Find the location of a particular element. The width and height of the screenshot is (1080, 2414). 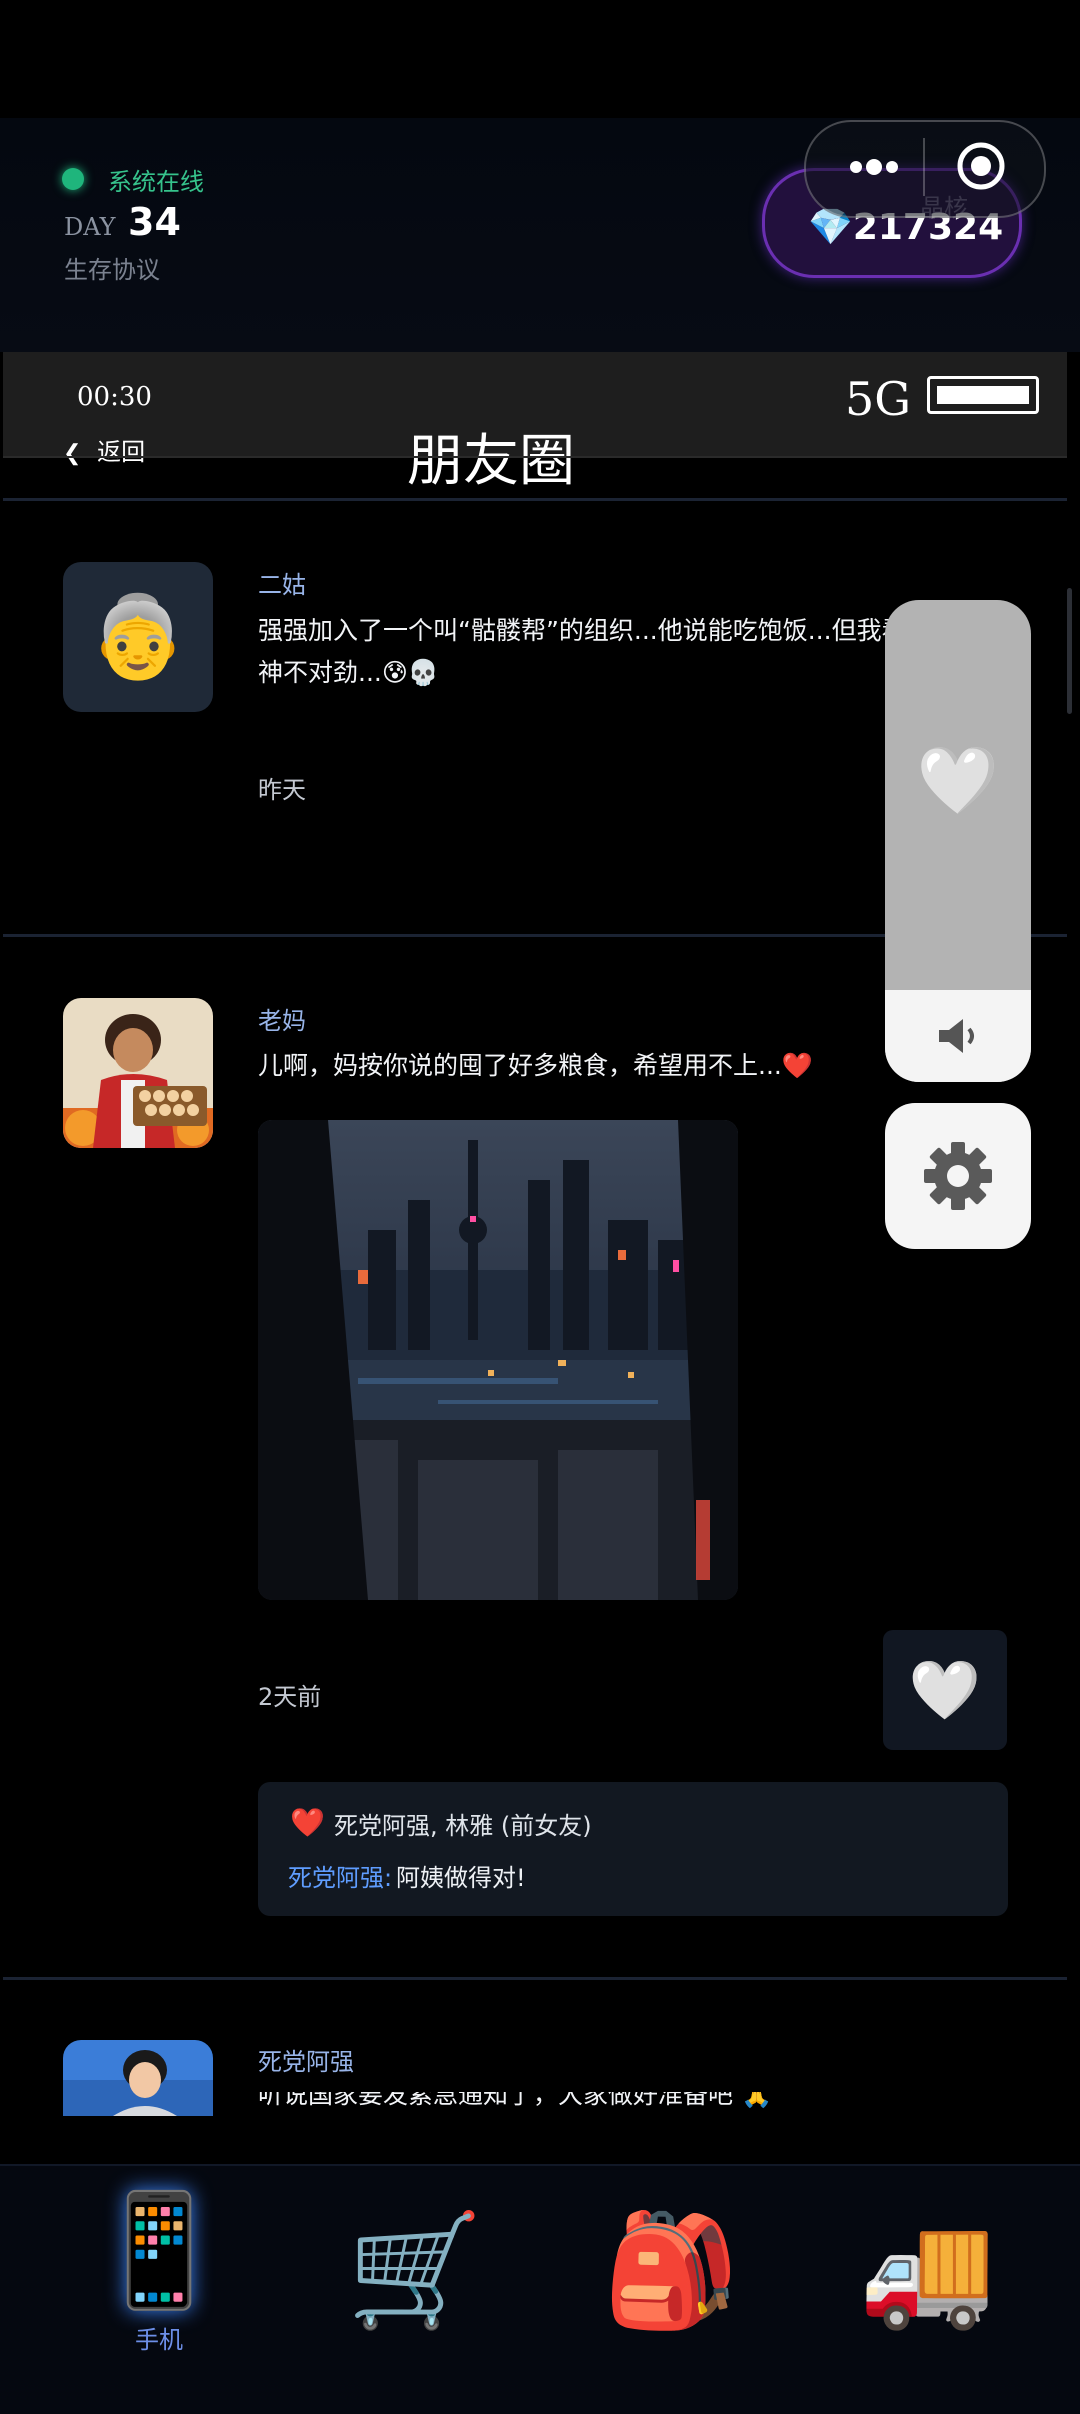

settings-button is located at coordinates (958, 1176).